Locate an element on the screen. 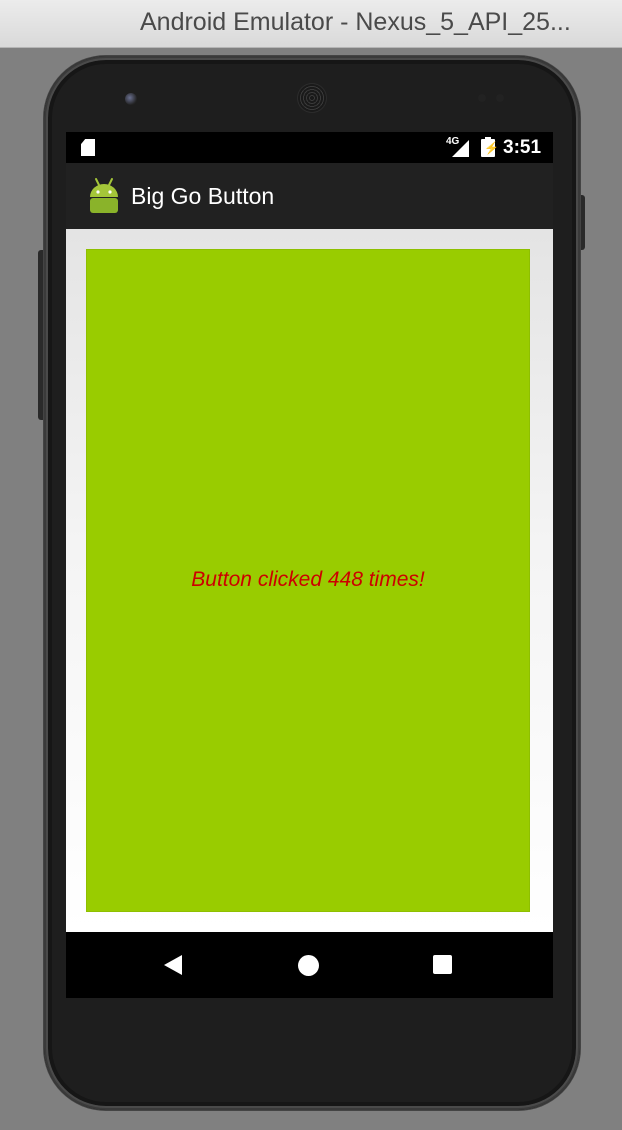 Image resolution: width=622 pixels, height=1130 pixels. battery-charging-icon: ⚡ is located at coordinates (490, 147).